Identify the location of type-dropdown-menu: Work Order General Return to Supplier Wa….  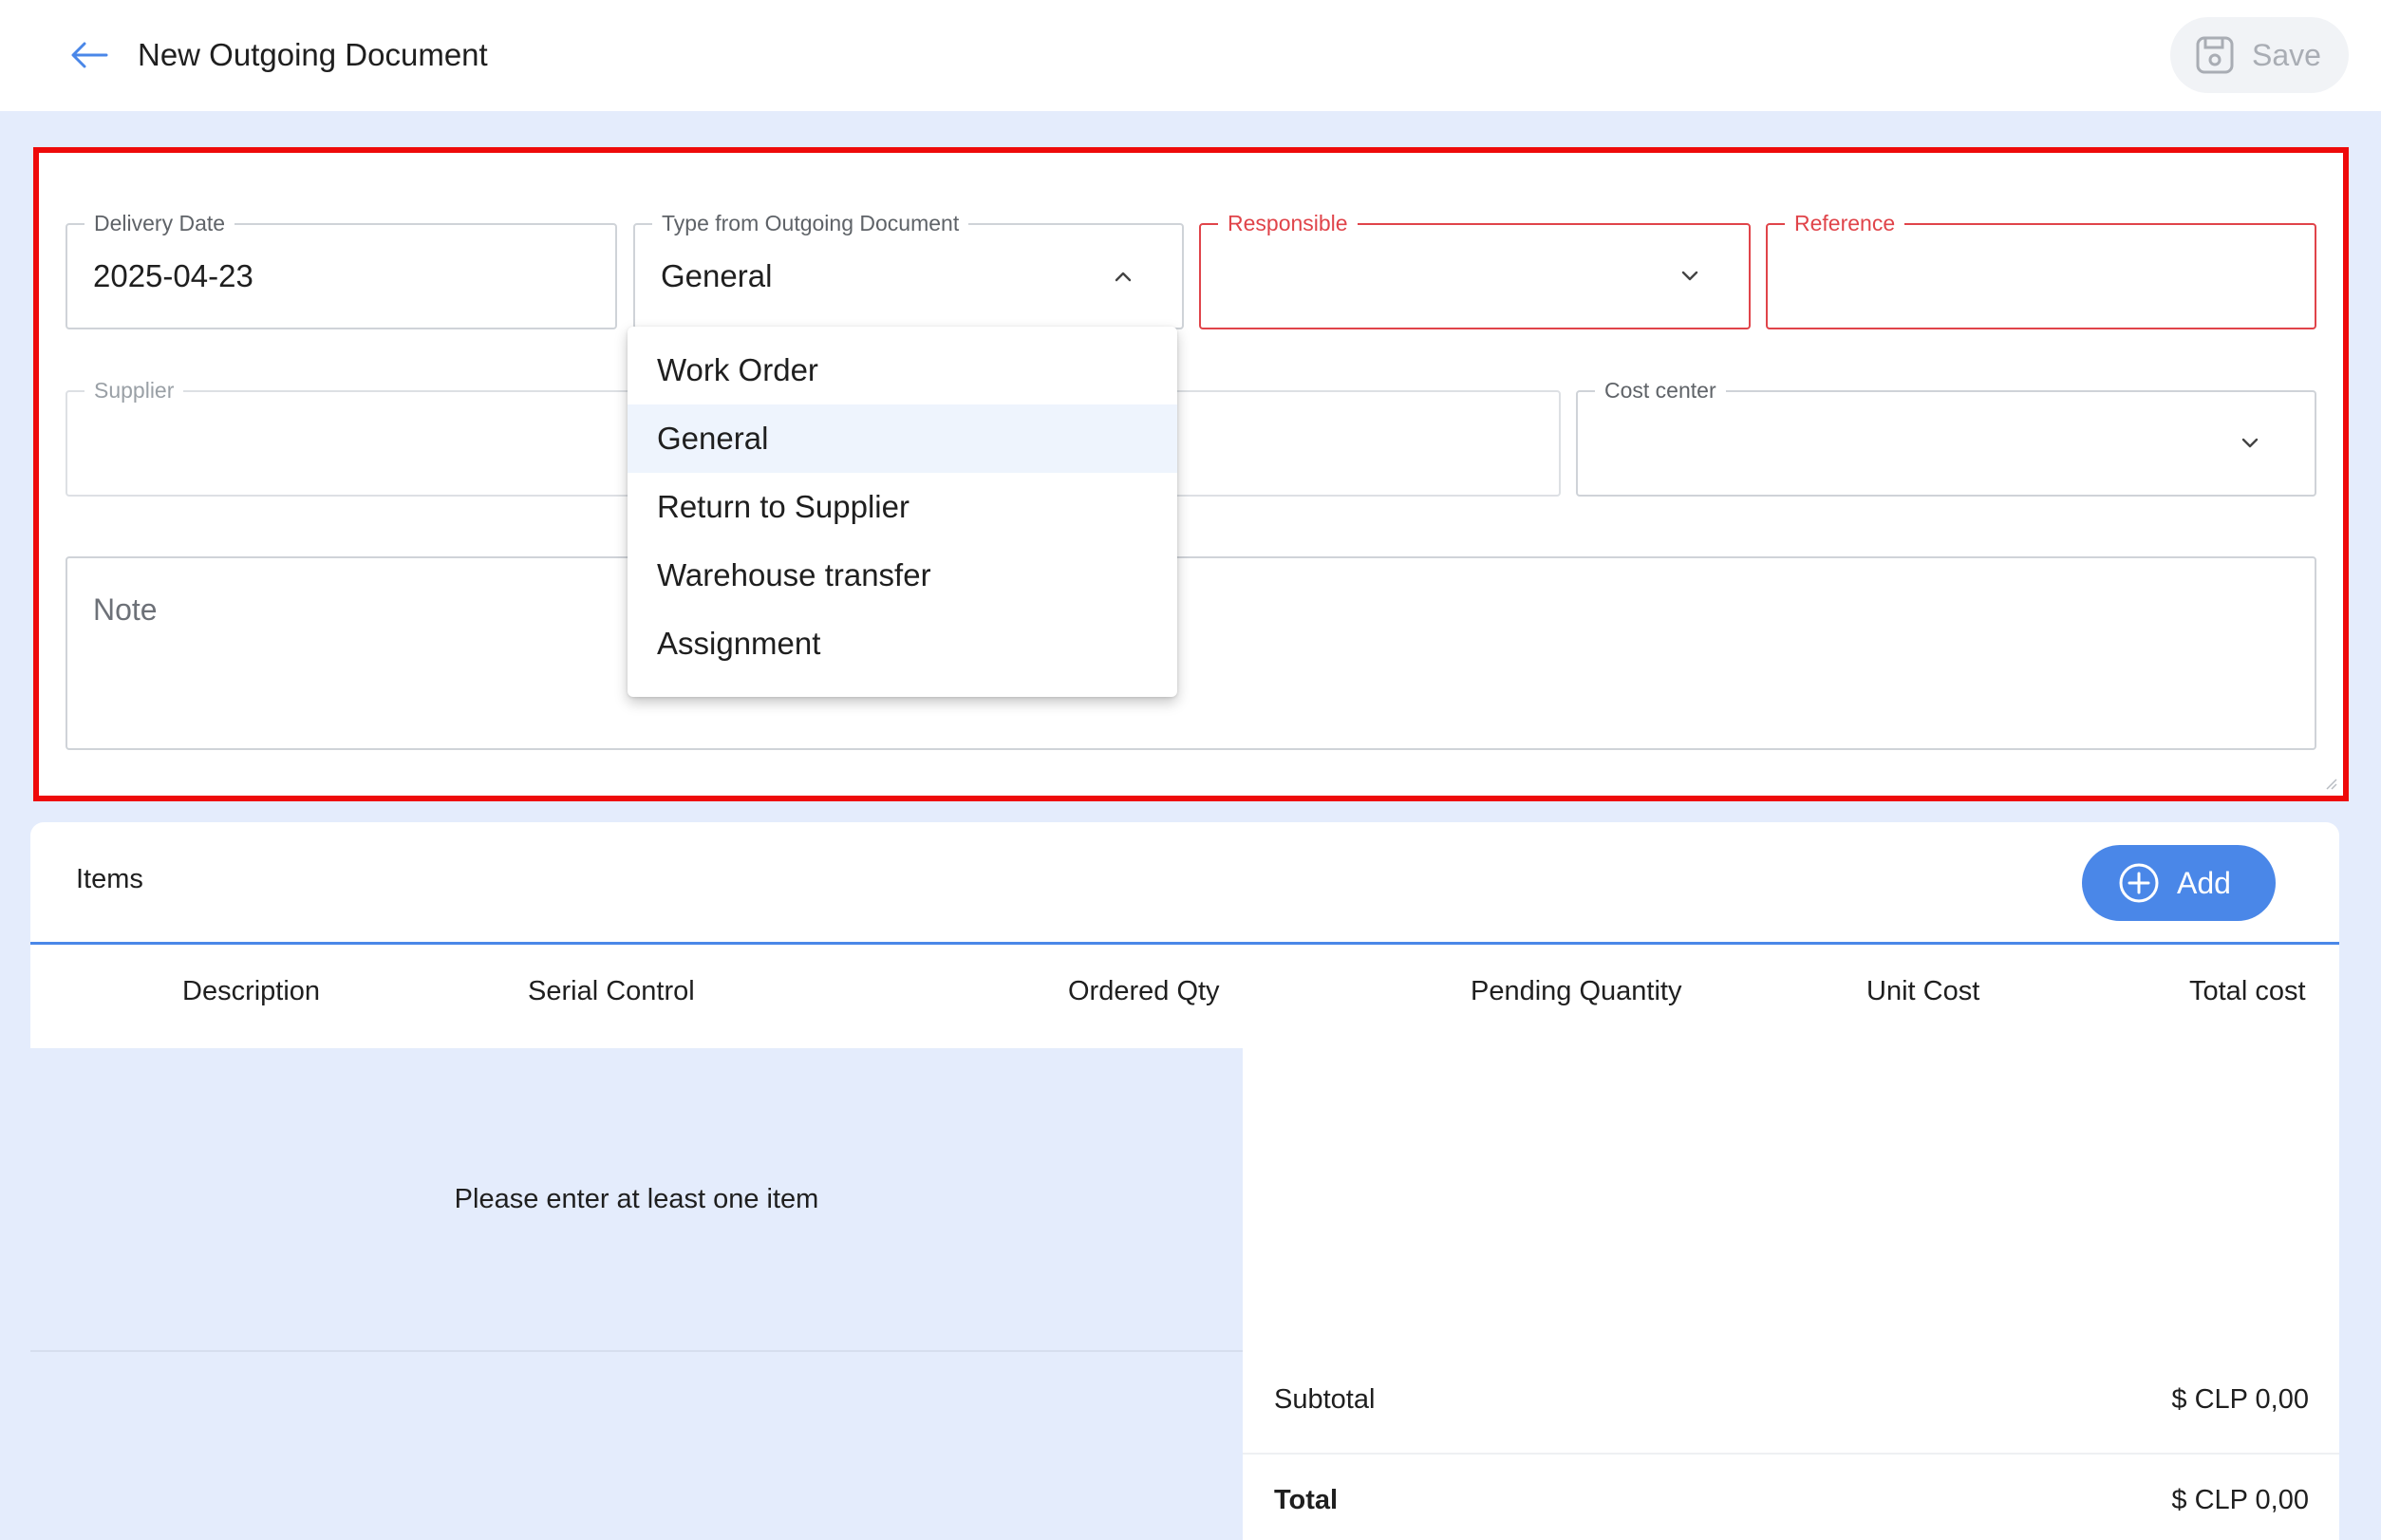
(903, 512).